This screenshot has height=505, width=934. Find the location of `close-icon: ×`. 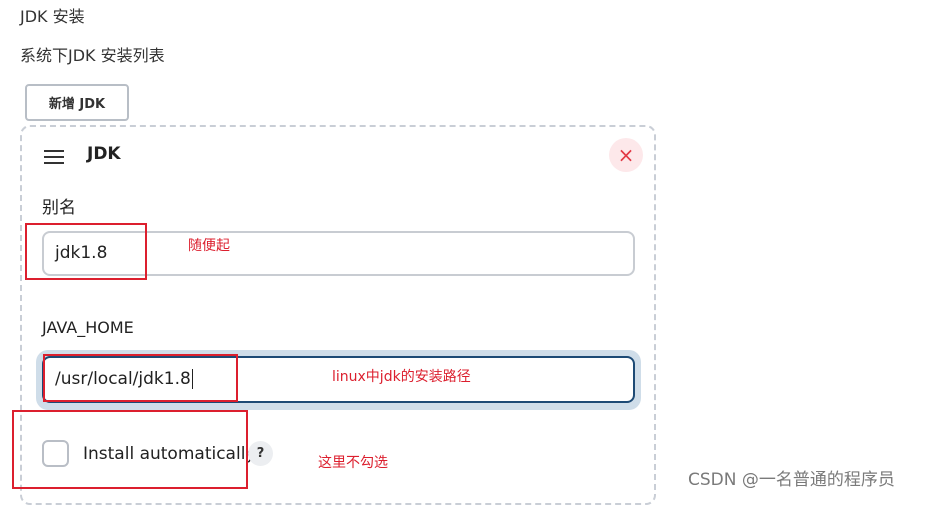

close-icon: × is located at coordinates (626, 155).